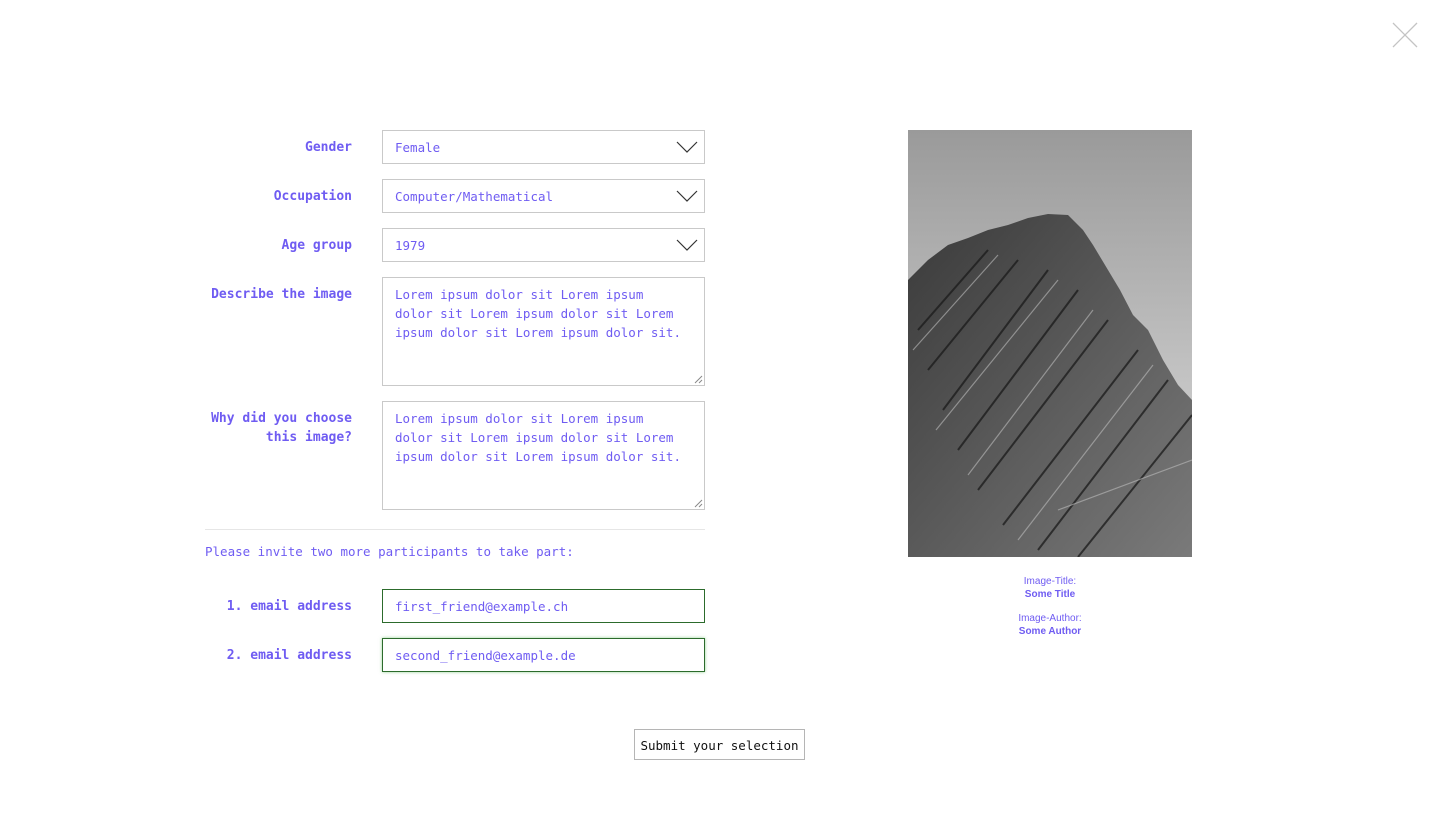 The height and width of the screenshot is (826, 1440). Describe the element at coordinates (1050, 594) in the screenshot. I see `image-title-value: Some Title` at that location.